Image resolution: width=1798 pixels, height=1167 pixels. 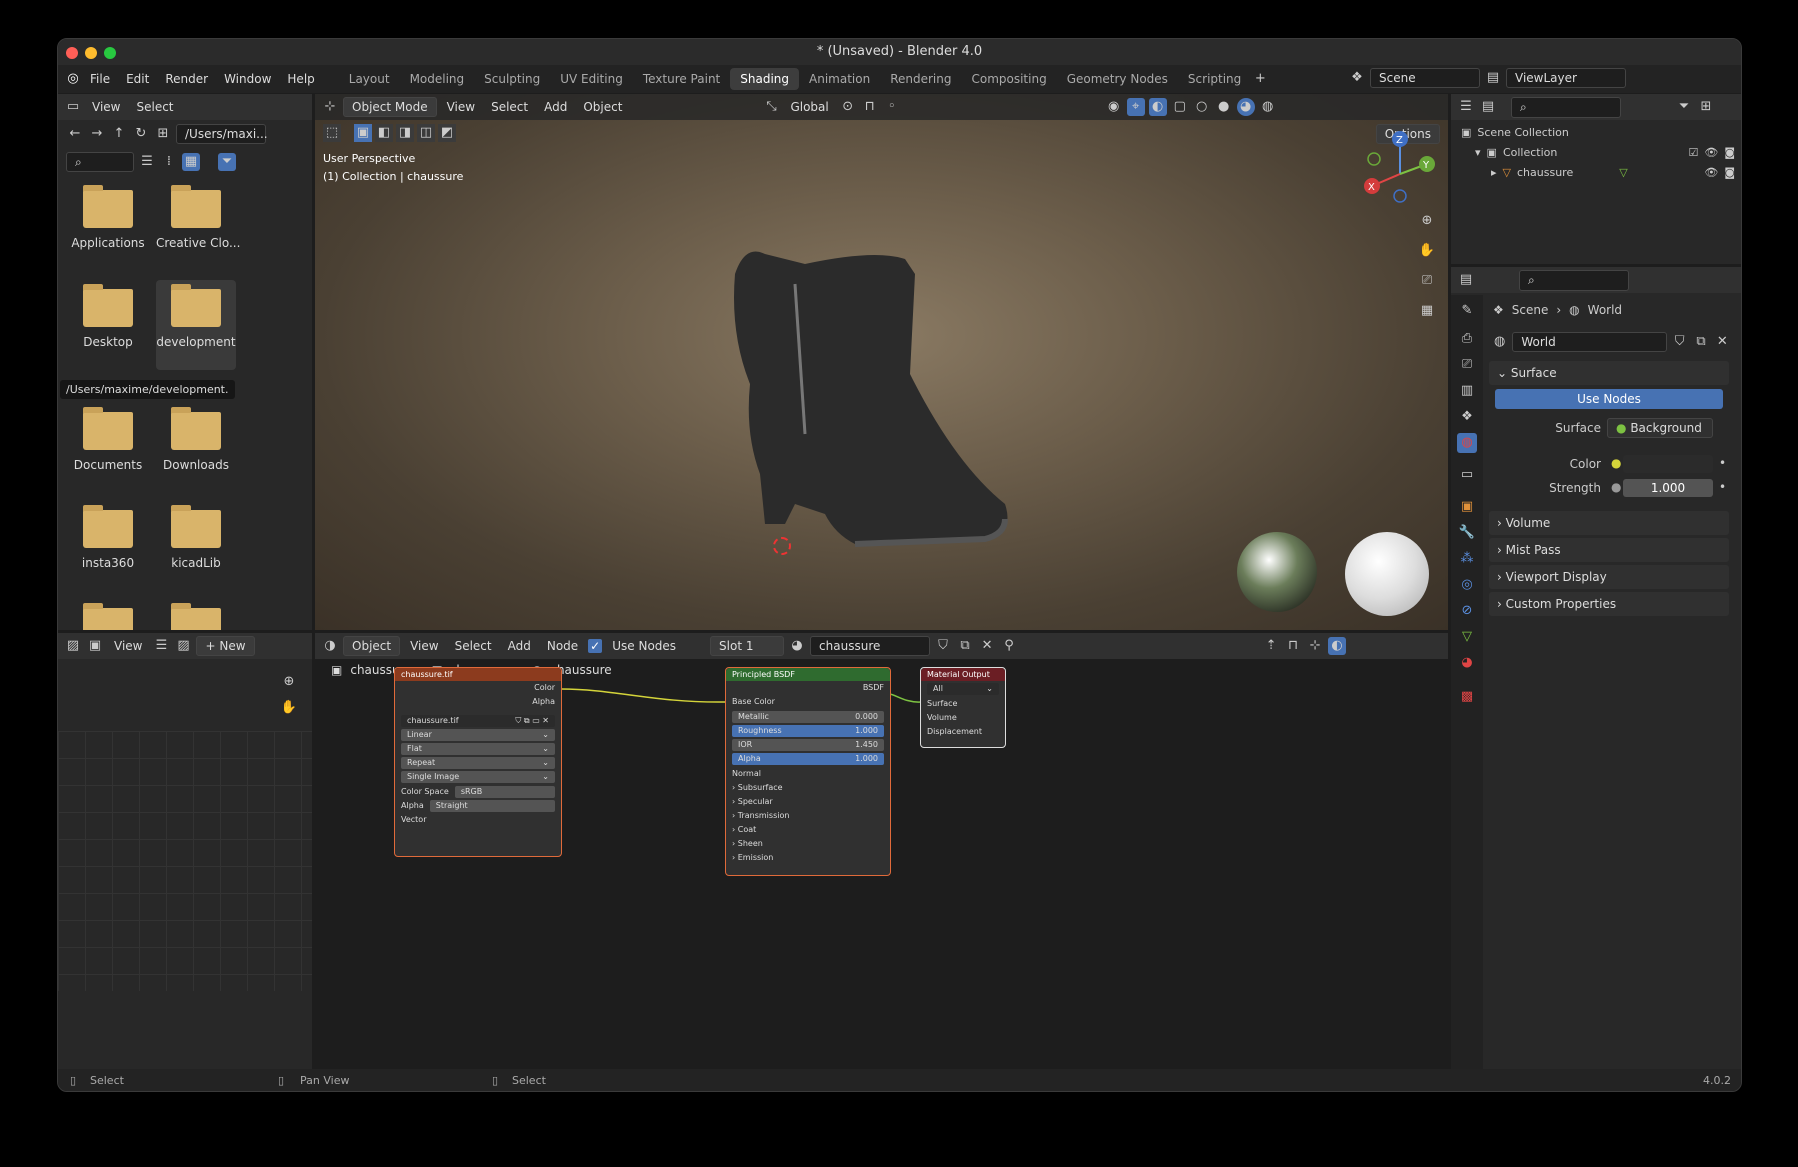 What do you see at coordinates (848, 107) in the screenshot?
I see `pivot-icon: ⊙` at bounding box center [848, 107].